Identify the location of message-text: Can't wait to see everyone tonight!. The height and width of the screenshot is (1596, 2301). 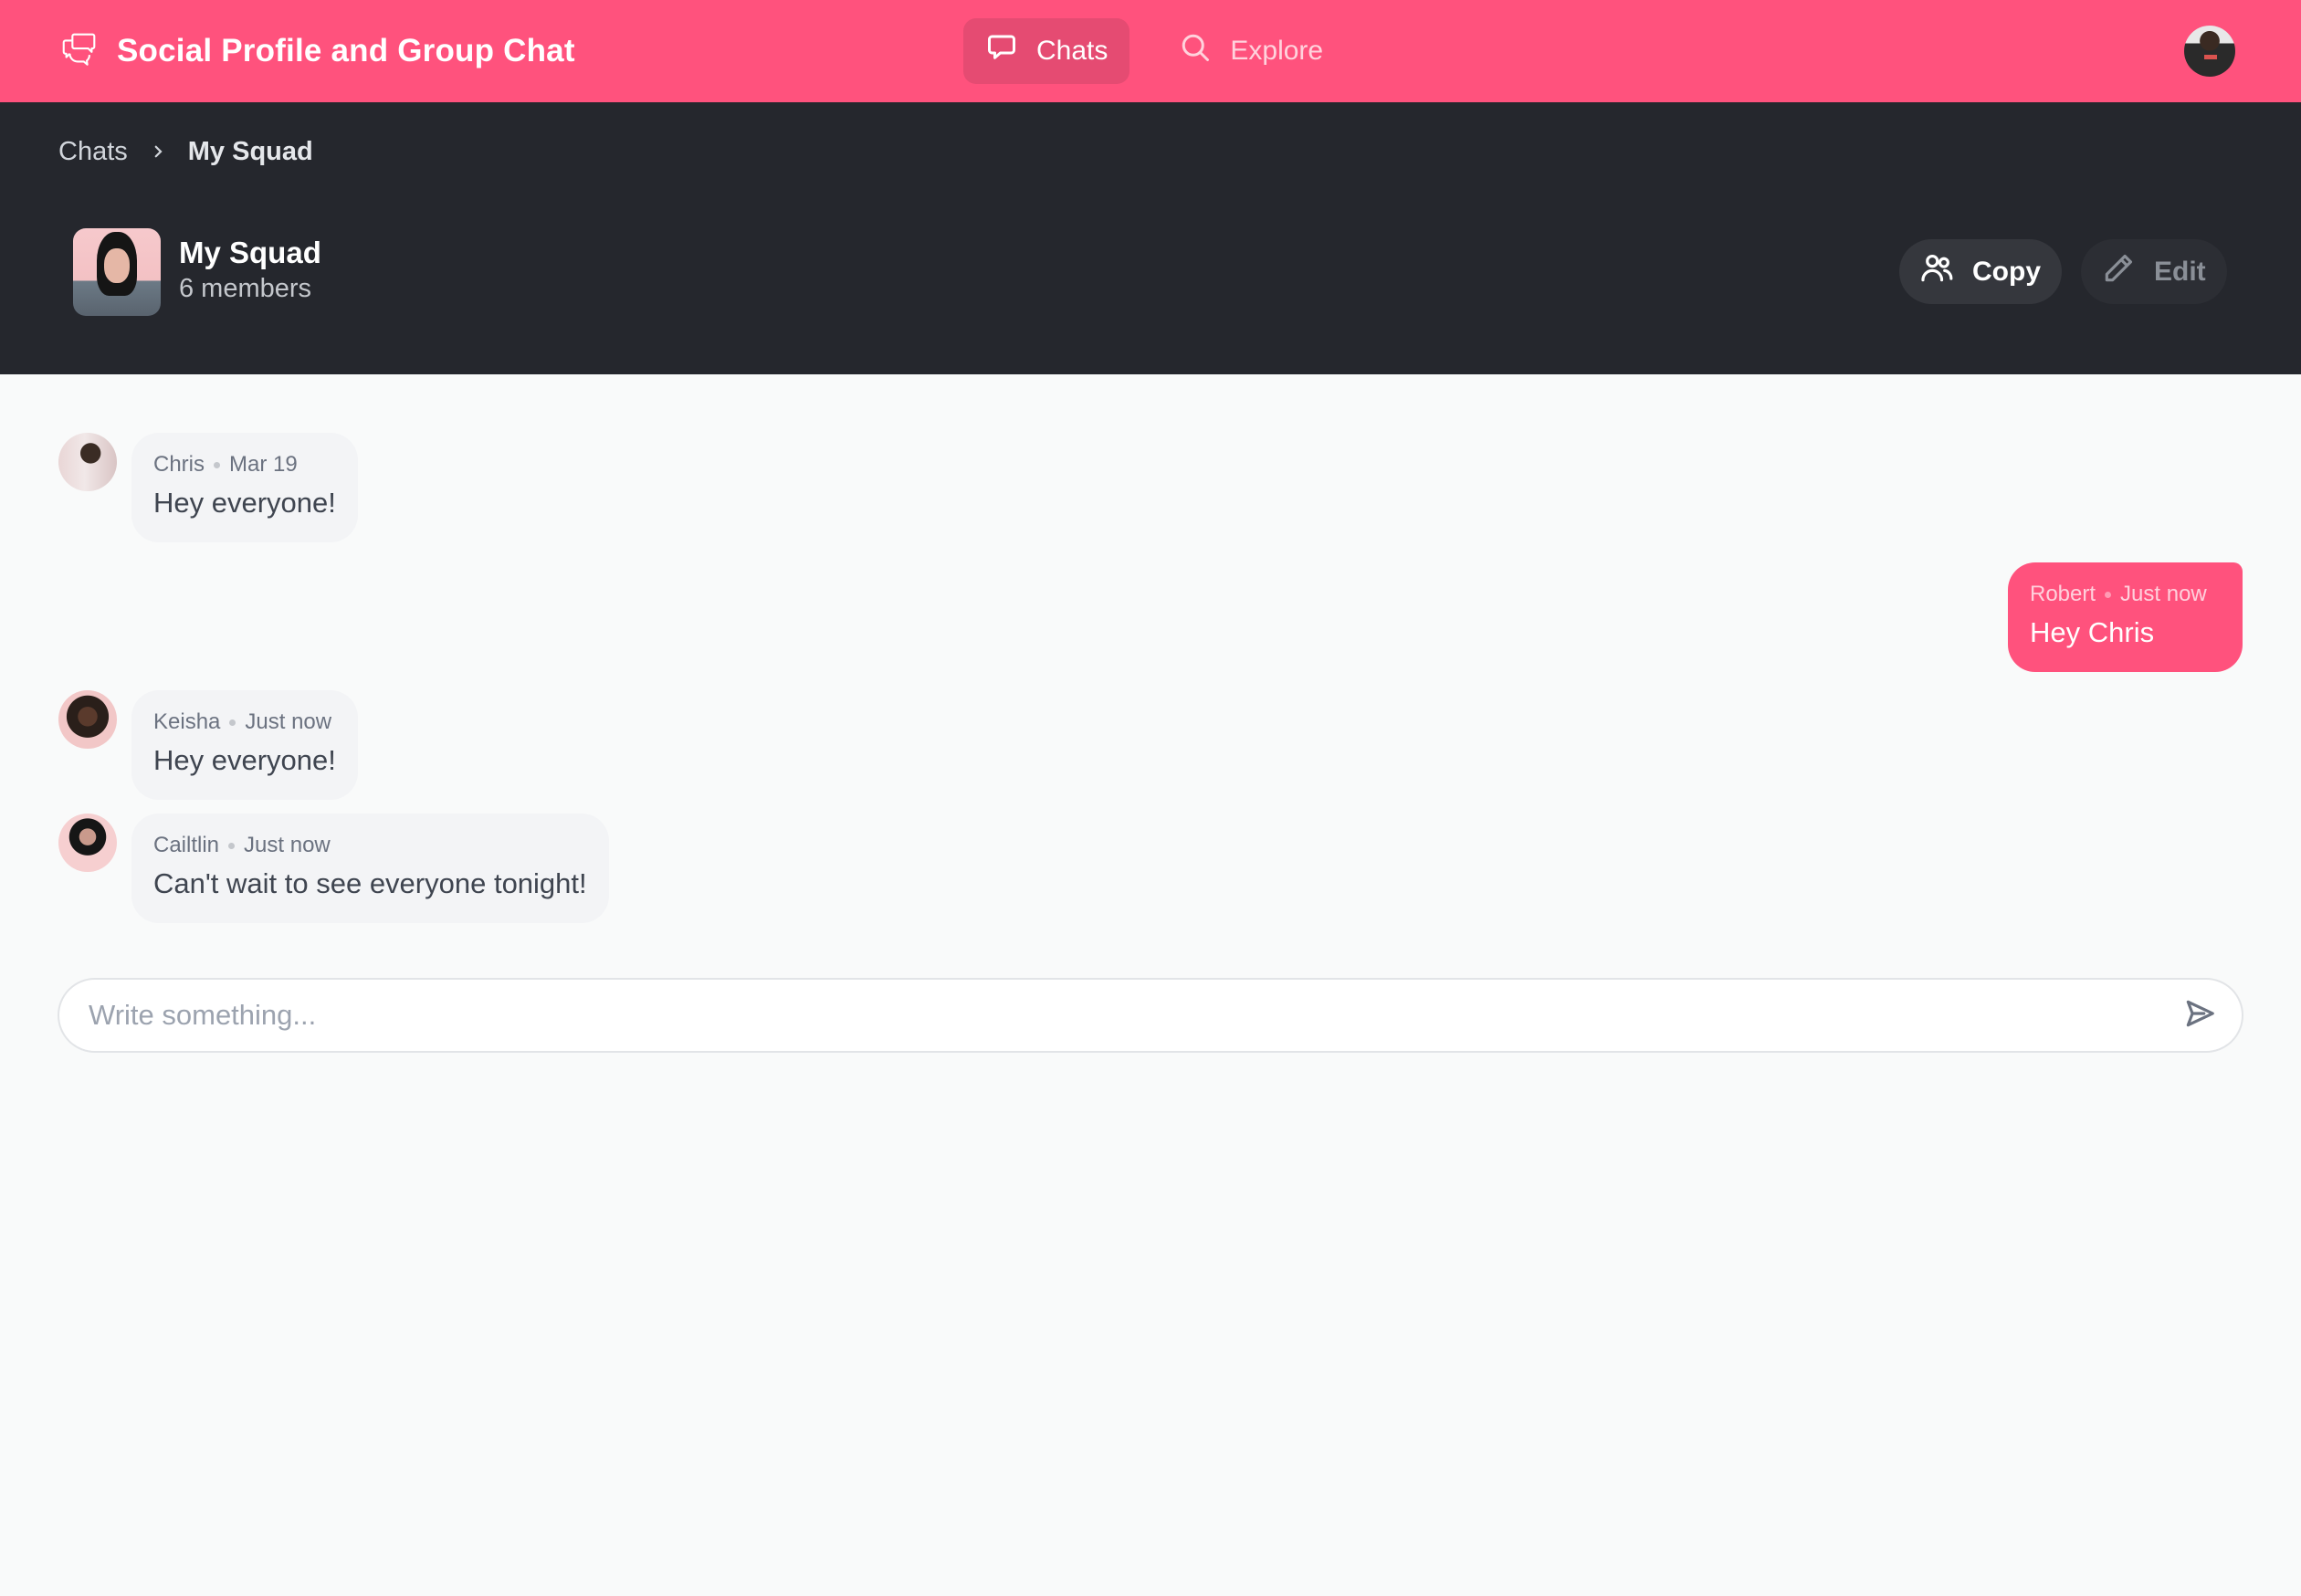
(370, 883).